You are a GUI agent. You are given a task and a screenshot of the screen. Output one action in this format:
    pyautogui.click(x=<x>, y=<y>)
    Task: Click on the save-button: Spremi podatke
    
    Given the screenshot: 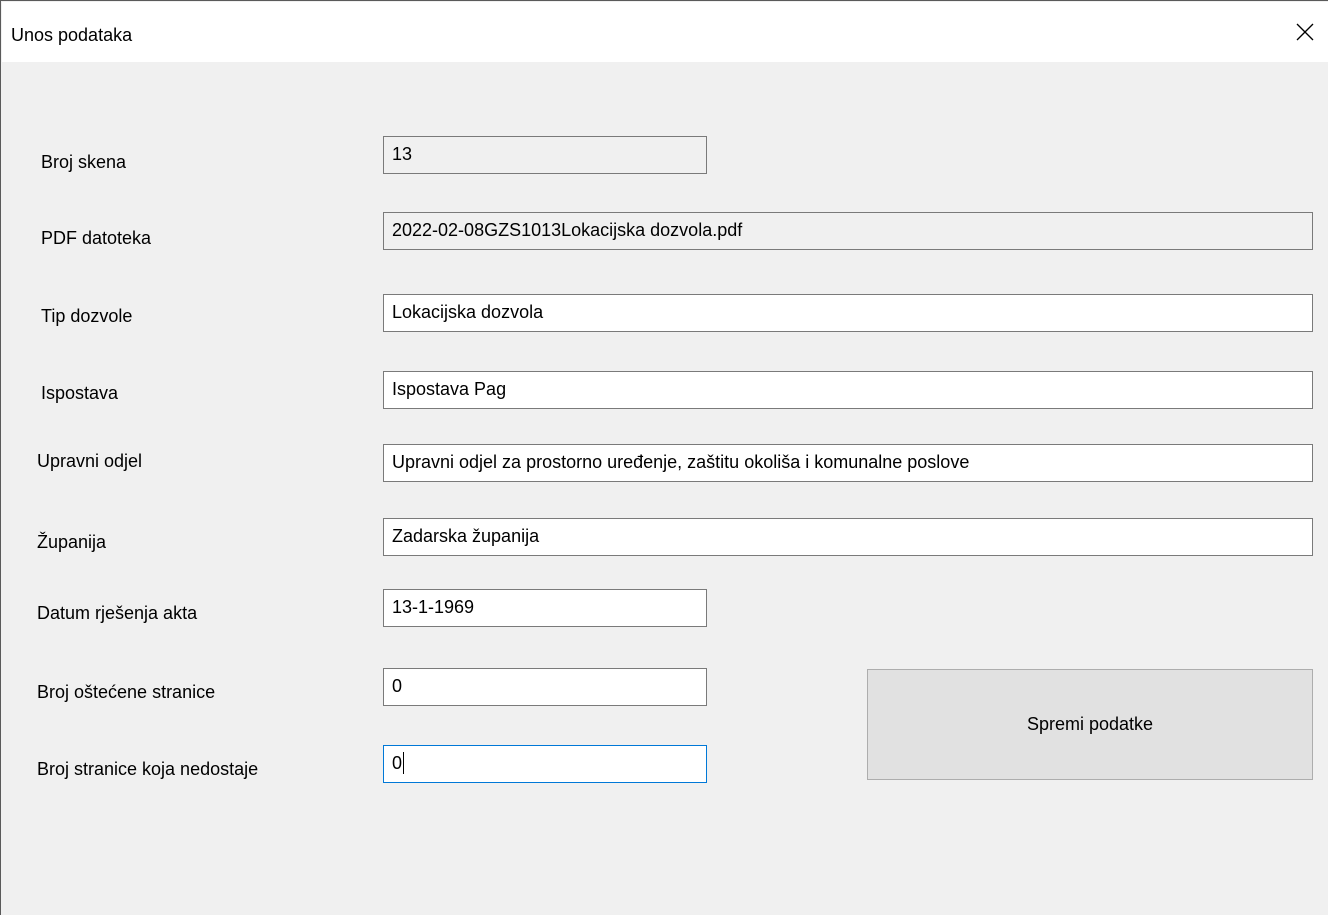 What is the action you would take?
    pyautogui.click(x=1090, y=724)
    